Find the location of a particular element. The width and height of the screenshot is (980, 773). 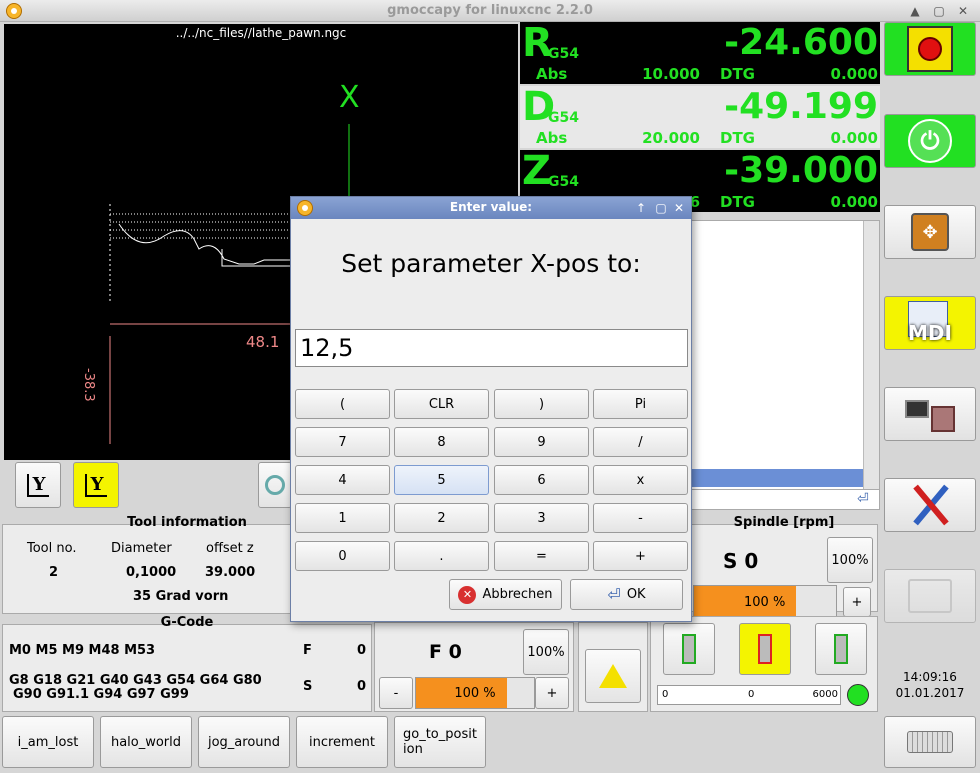

spindle-override-bar: 100 % is located at coordinates (765, 602).